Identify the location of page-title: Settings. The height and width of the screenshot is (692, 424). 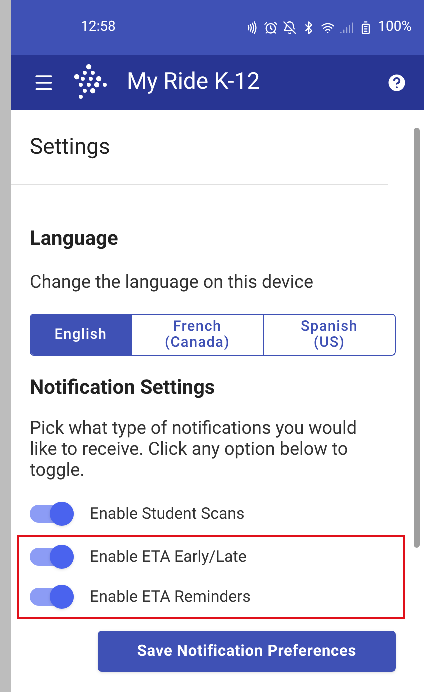
(70, 148).